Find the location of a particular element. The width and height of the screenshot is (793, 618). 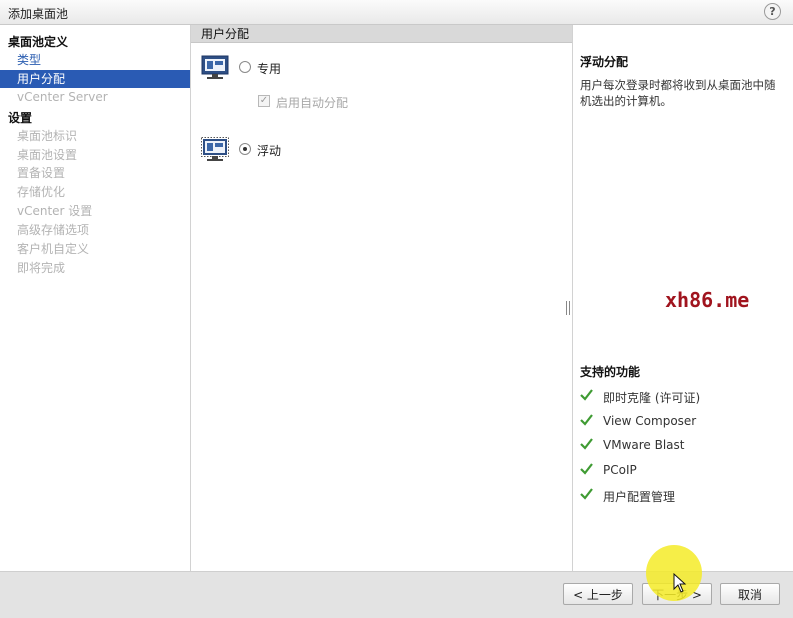

watermark: xh86.me is located at coordinates (707, 300).